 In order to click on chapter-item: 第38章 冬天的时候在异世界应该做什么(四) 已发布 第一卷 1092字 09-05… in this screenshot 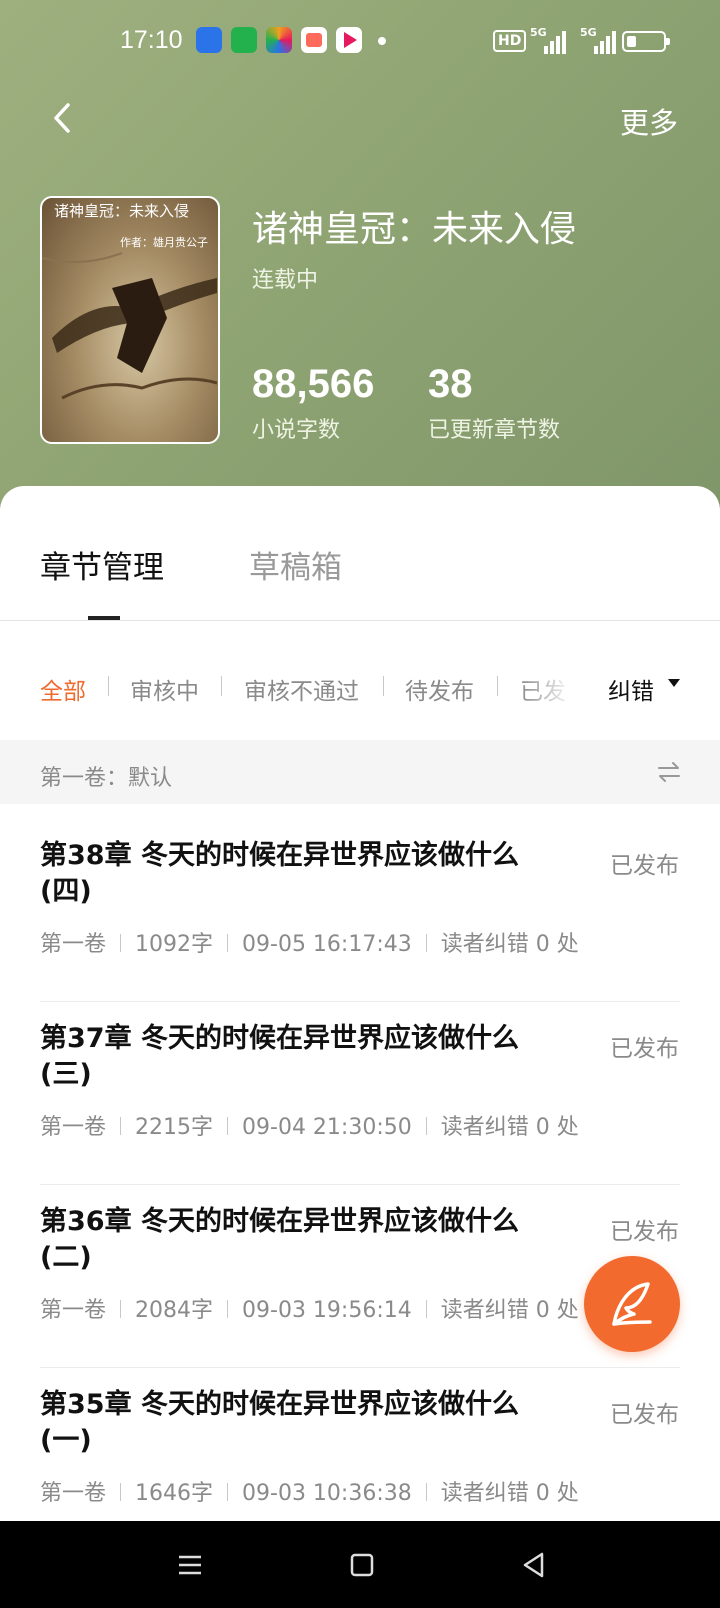, I will do `click(360, 929)`.